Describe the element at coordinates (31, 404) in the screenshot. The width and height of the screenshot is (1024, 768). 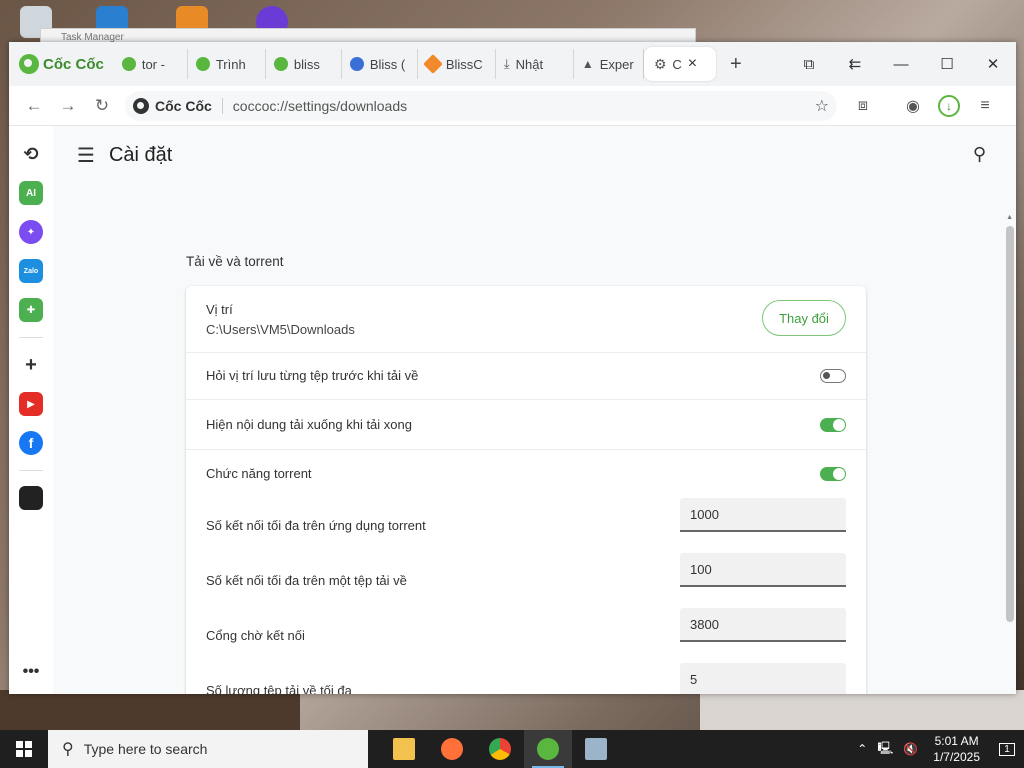
I see `youtube-icon: ▶` at that location.